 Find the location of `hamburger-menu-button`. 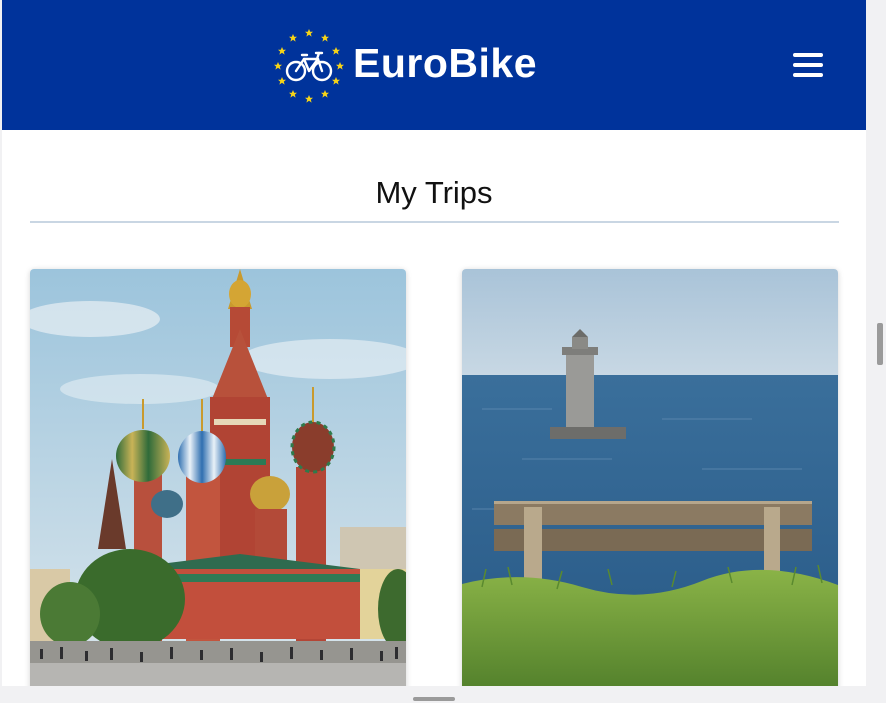

hamburger-menu-button is located at coordinates (808, 65).